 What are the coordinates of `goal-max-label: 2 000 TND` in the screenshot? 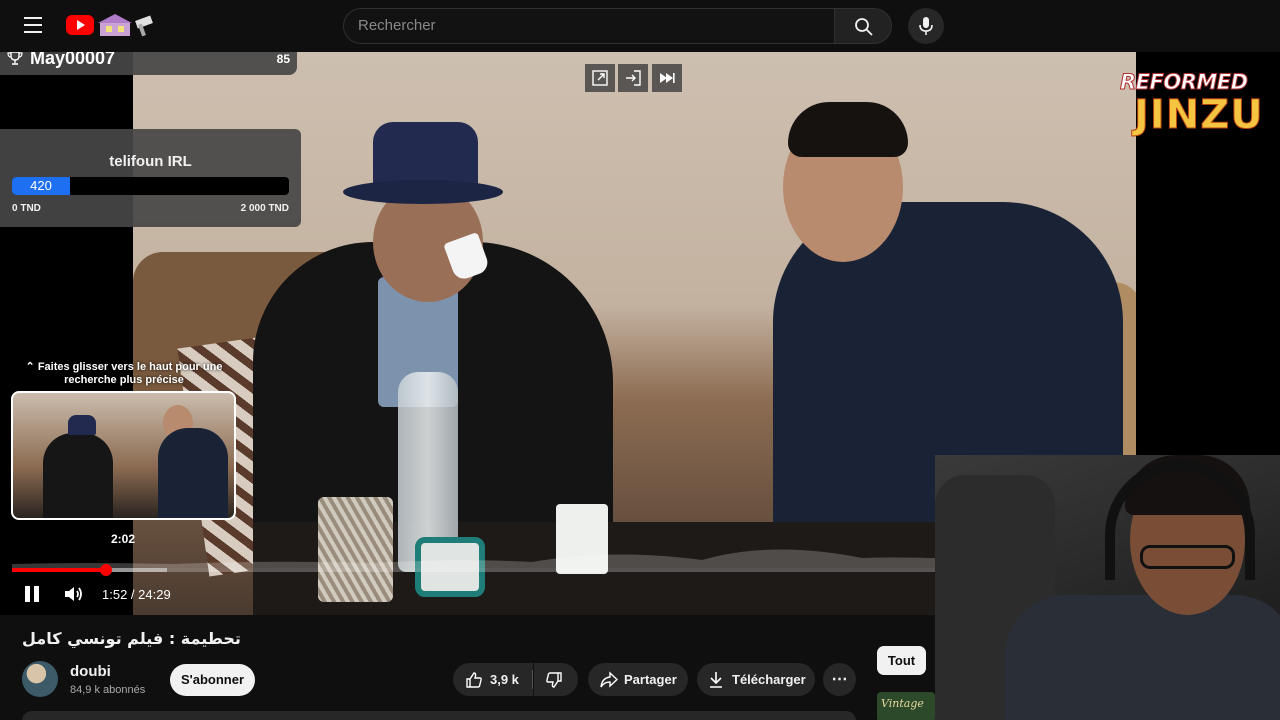 It's located at (264, 208).